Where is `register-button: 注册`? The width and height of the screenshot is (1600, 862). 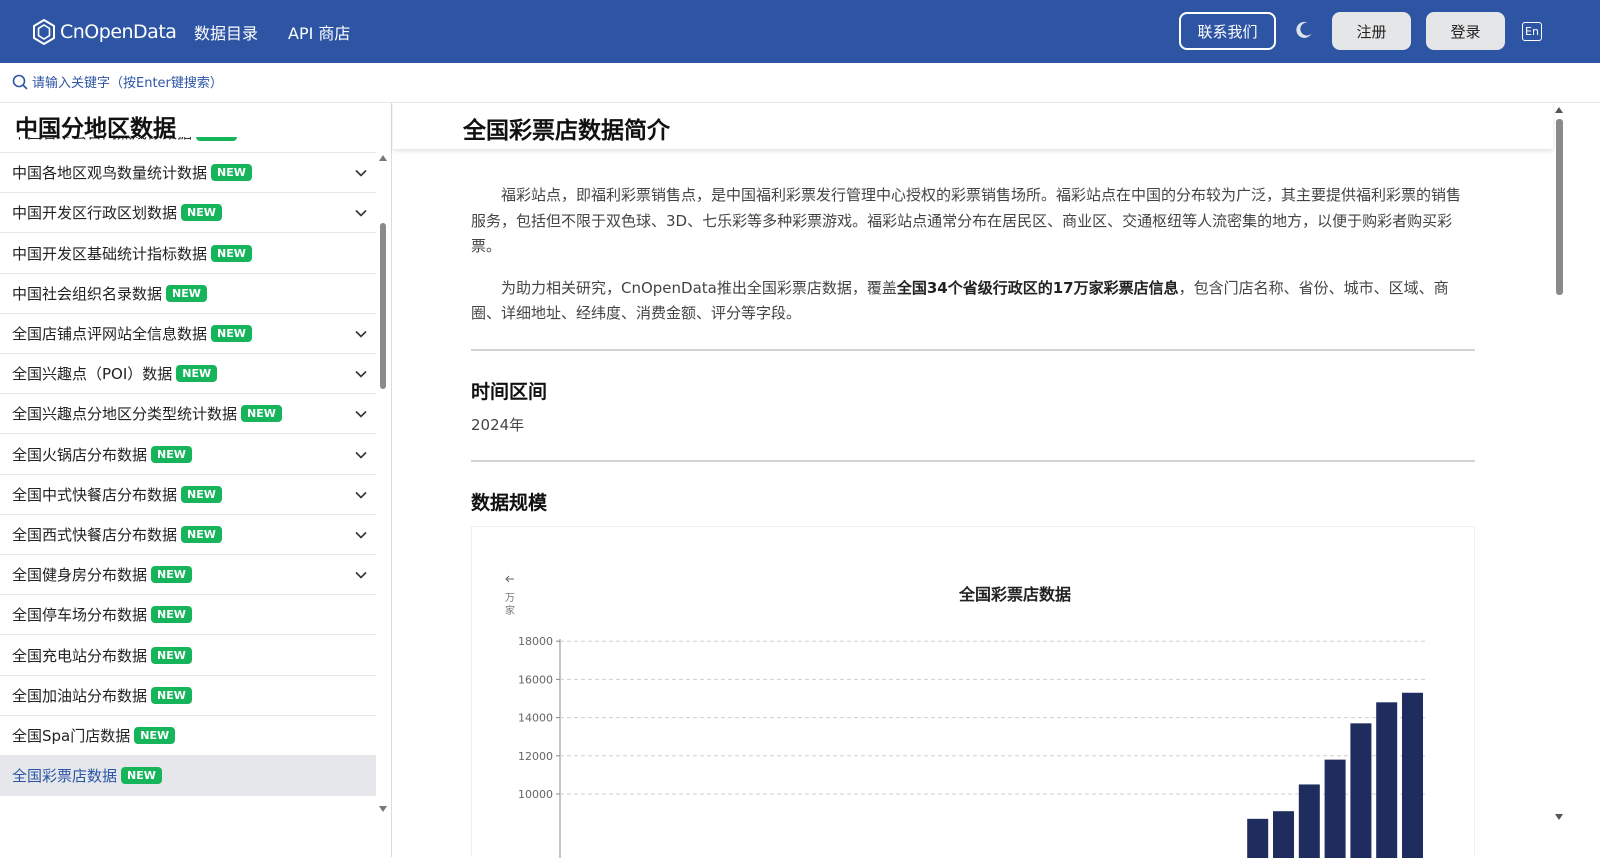 register-button: 注册 is located at coordinates (1371, 31).